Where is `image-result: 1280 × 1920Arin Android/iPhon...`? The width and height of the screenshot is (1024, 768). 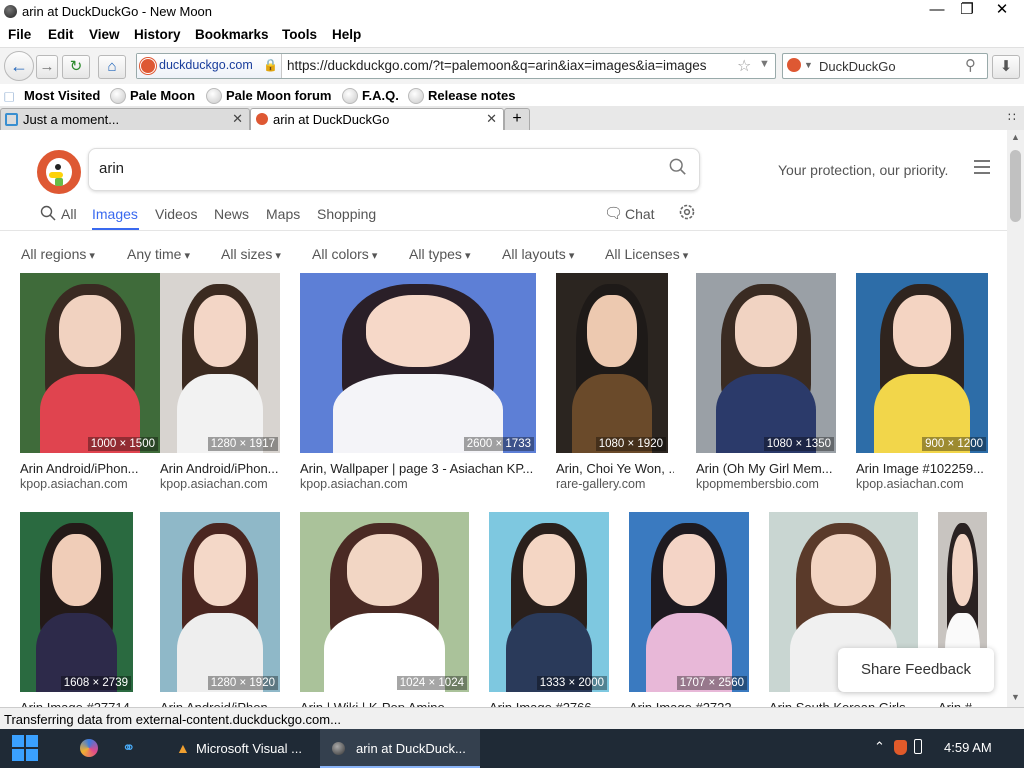
image-result: 1280 × 1920Arin Android/iPhon... is located at coordinates (220, 609).